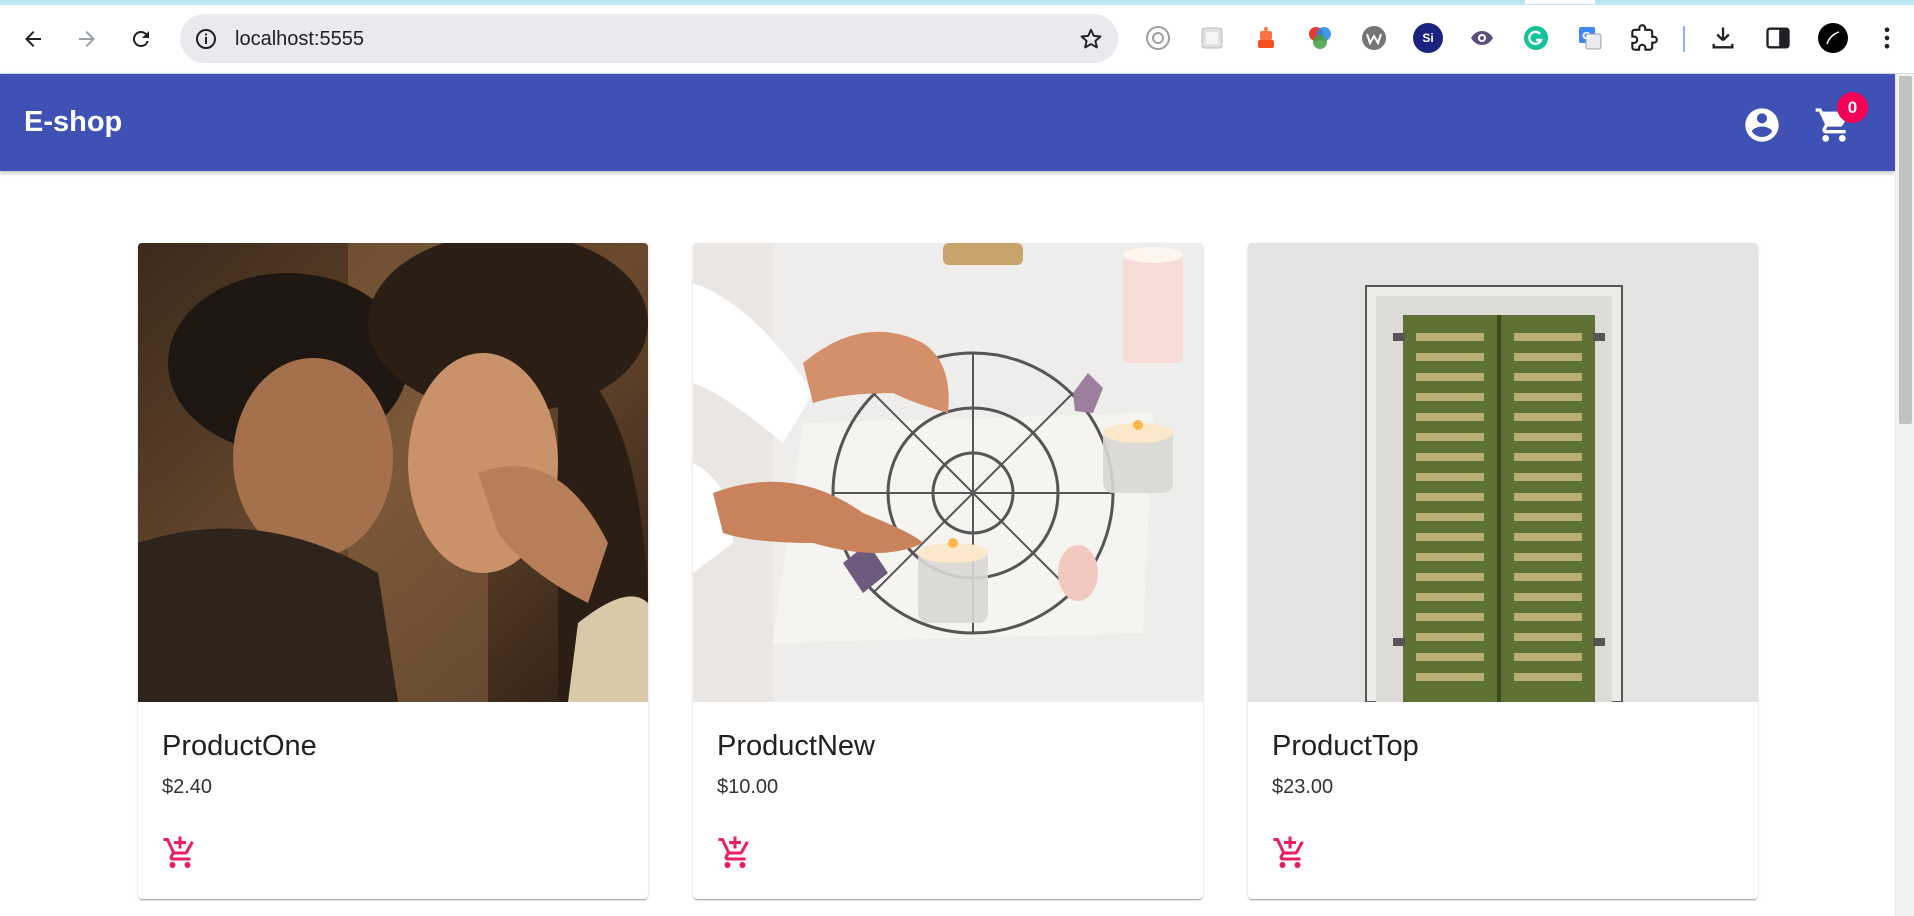 The height and width of the screenshot is (916, 1914). Describe the element at coordinates (957, 2) in the screenshot. I see `tab-strip-edge` at that location.